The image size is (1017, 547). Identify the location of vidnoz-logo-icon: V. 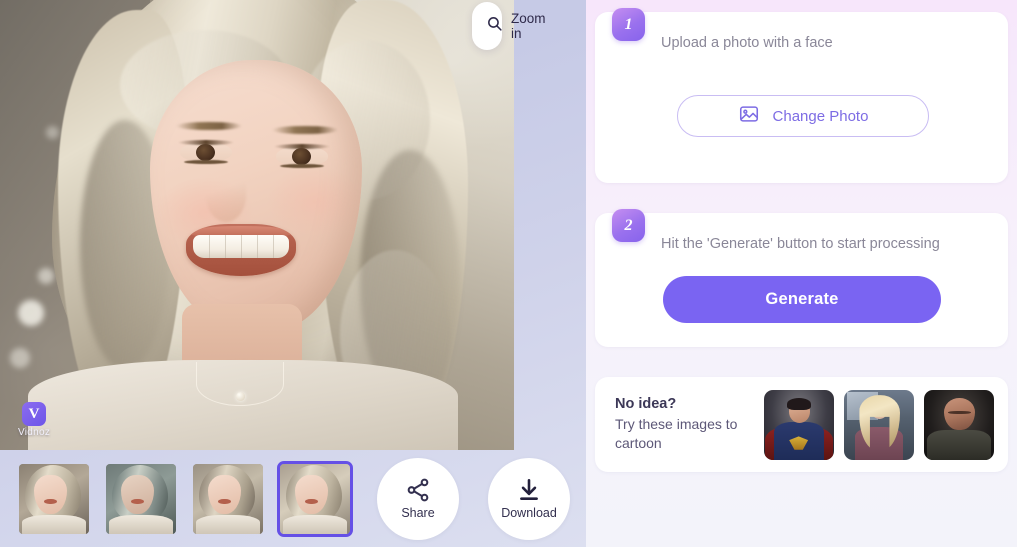
(34, 414).